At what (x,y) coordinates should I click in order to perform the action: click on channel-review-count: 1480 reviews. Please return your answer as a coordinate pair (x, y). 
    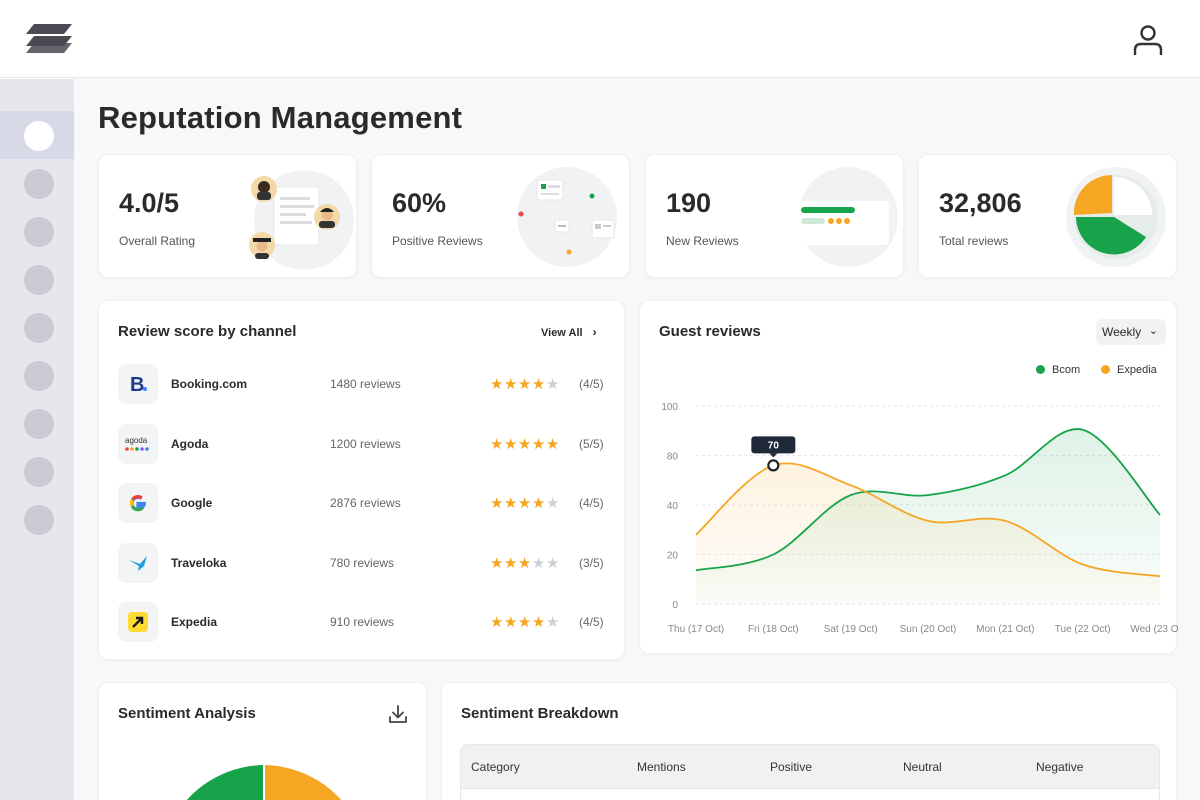
    Looking at the image, I should click on (365, 384).